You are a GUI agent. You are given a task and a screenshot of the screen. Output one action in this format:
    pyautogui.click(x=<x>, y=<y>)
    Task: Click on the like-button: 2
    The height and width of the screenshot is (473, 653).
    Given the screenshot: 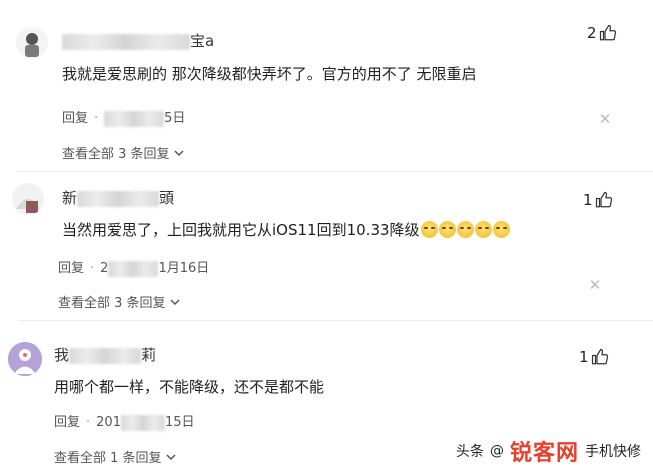 What is the action you would take?
    pyautogui.click(x=602, y=33)
    